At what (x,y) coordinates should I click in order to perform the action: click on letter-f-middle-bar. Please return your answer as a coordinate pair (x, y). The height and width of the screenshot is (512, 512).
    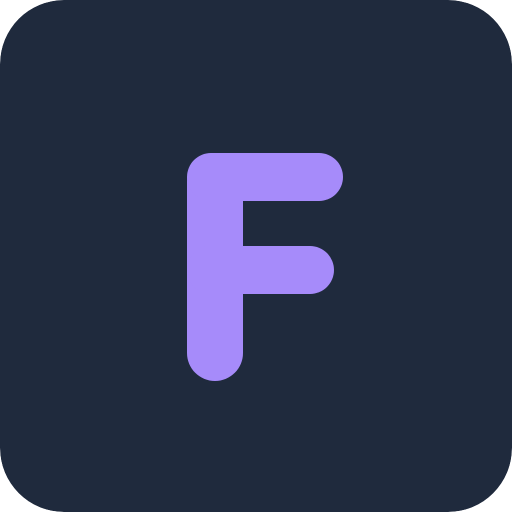
    Looking at the image, I should click on (260, 270).